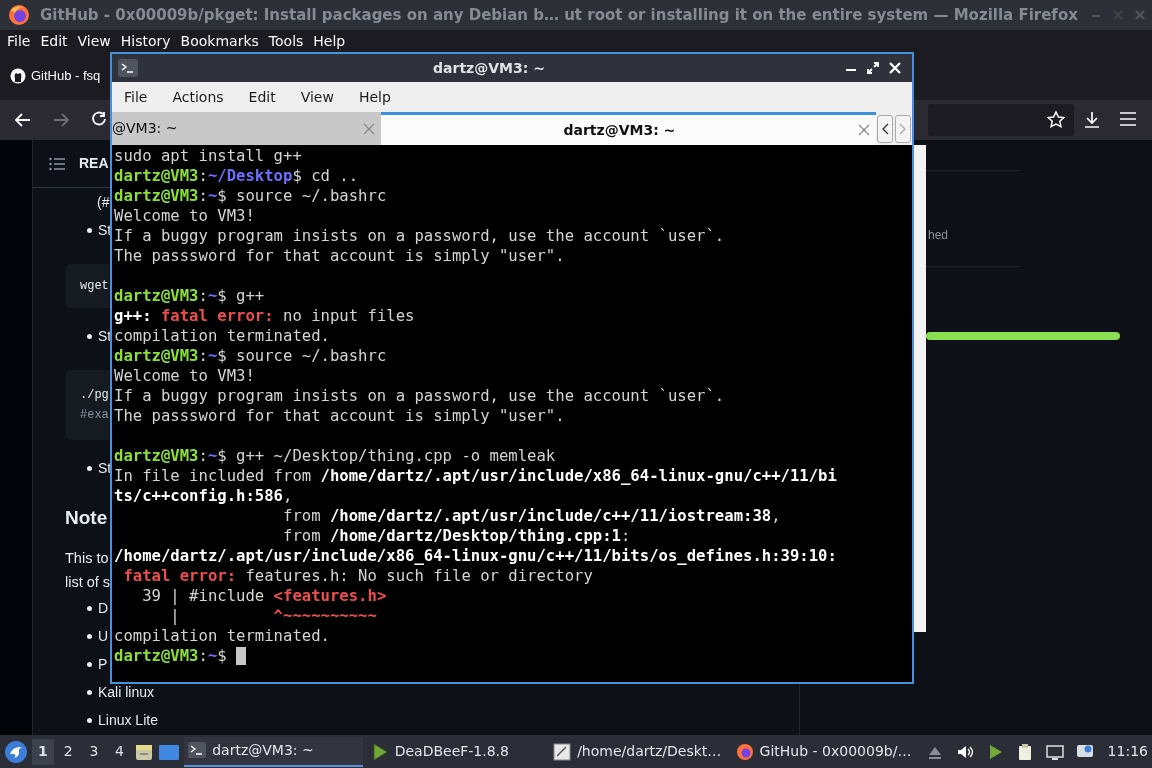 The image size is (1152, 768). What do you see at coordinates (94, 395) in the screenshot?
I see `code-line: ./pg` at bounding box center [94, 395].